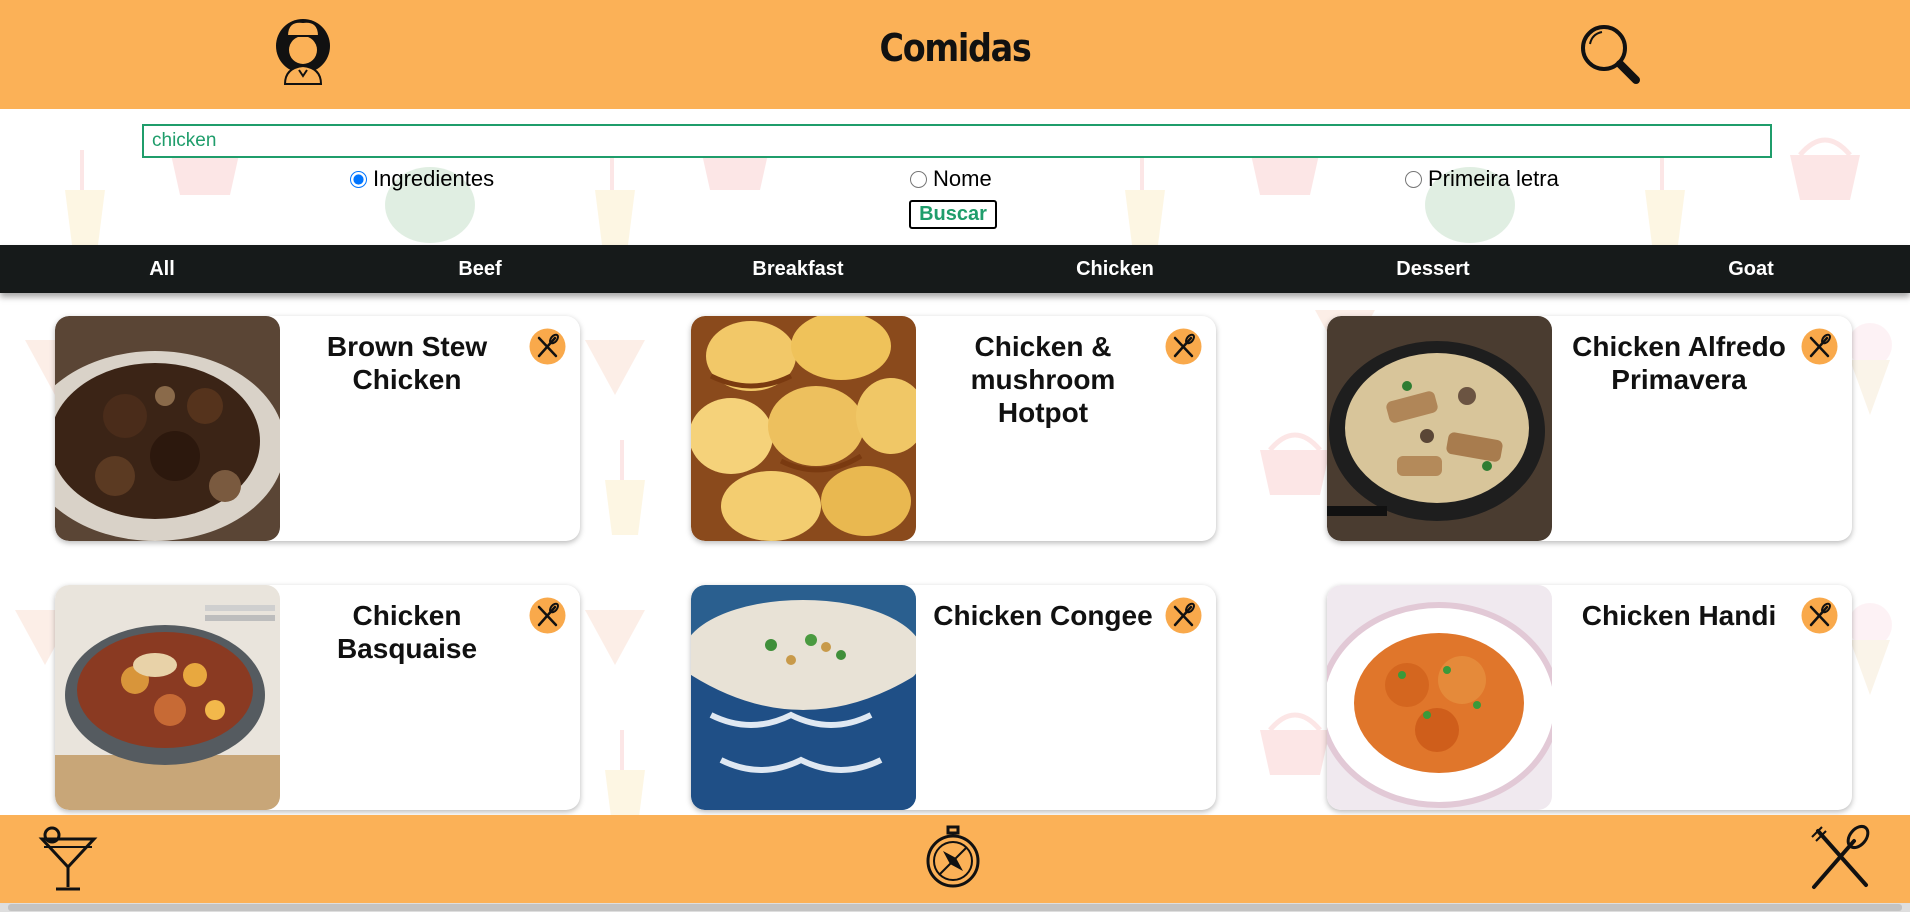  Describe the element at coordinates (625, 487) in the screenshot. I see `drink-cup-icon` at that location.